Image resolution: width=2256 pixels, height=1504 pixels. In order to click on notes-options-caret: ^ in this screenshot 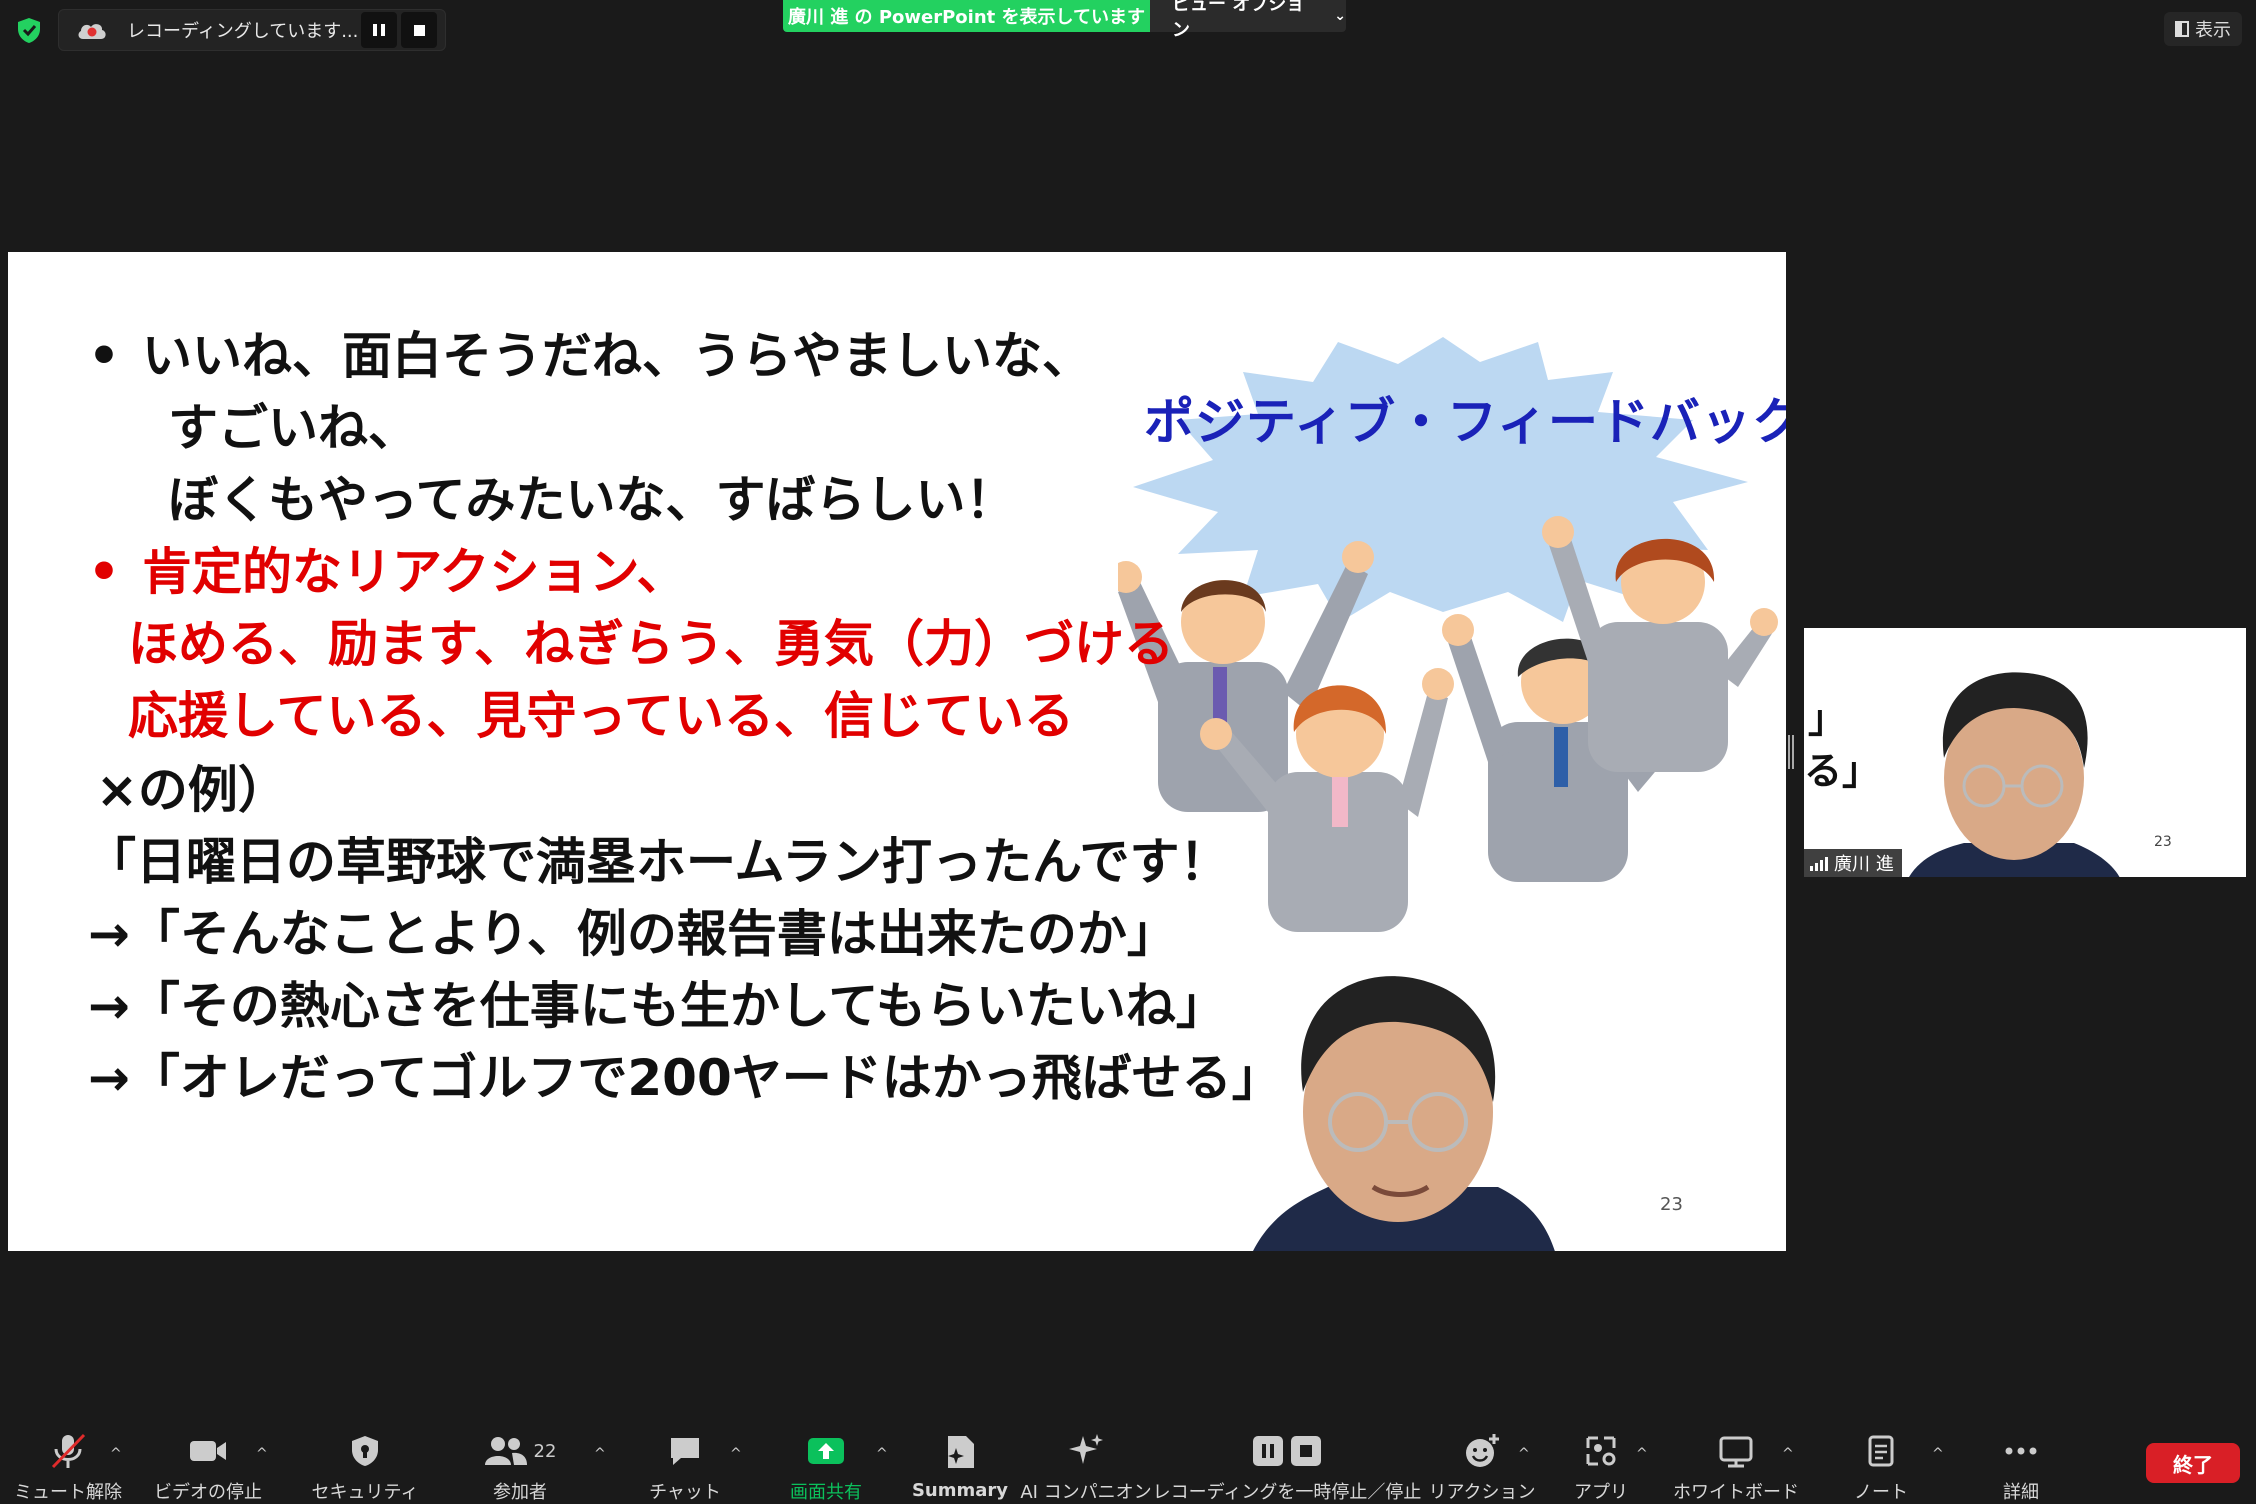, I will do `click(1938, 1454)`.